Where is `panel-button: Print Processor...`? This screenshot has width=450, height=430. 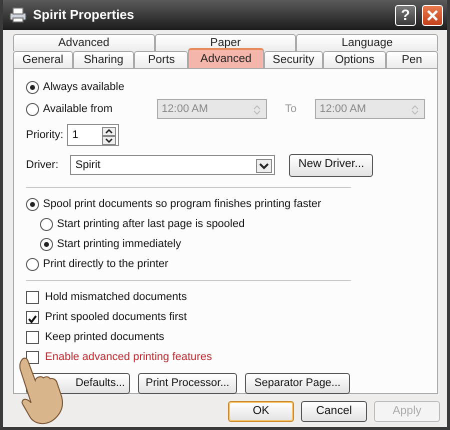
panel-button: Print Processor... is located at coordinates (187, 383).